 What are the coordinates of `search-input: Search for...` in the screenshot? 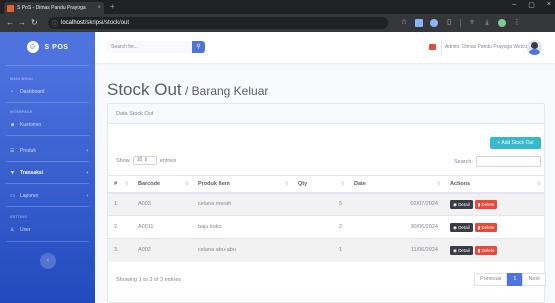 It's located at (149, 47).